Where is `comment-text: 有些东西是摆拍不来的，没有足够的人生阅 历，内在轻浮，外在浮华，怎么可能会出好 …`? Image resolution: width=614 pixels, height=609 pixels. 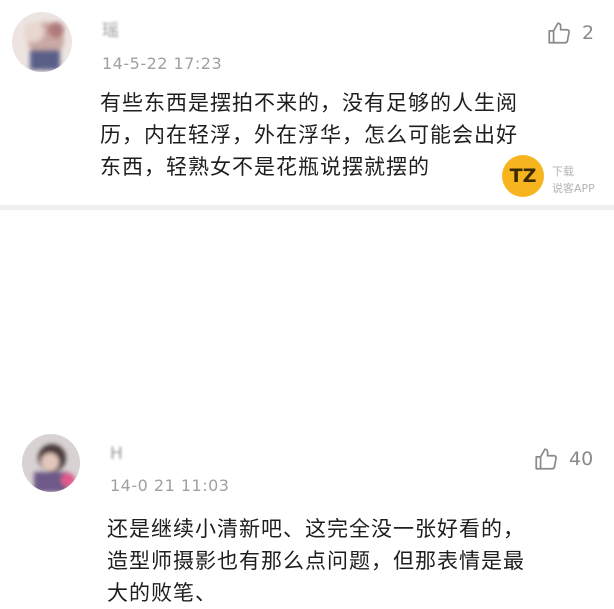
comment-text: 有些东西是摆拍不来的，没有足够的人生阅 历，内在轻浮，外在浮华，怎么可能会出好 … is located at coordinates (310, 135).